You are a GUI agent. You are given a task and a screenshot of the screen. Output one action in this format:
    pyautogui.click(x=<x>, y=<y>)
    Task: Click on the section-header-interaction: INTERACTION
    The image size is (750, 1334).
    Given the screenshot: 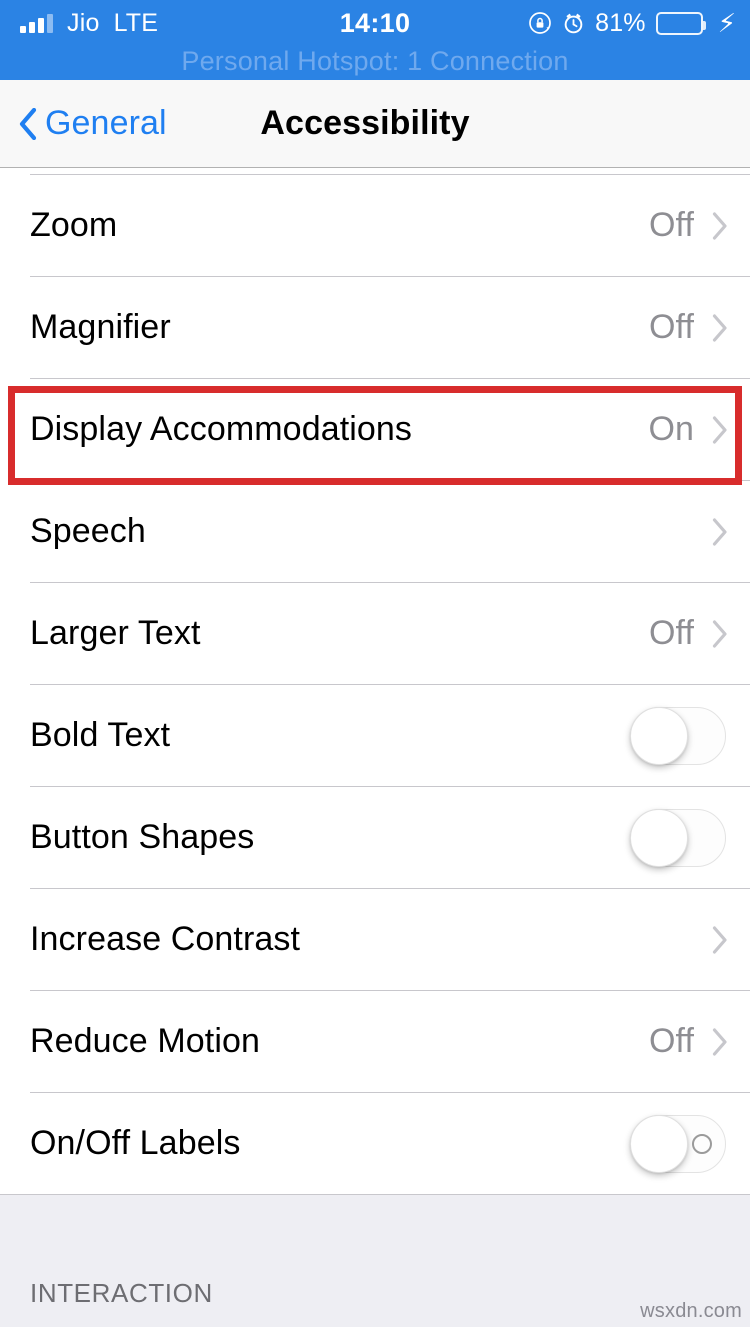 What is the action you would take?
    pyautogui.click(x=121, y=1293)
    